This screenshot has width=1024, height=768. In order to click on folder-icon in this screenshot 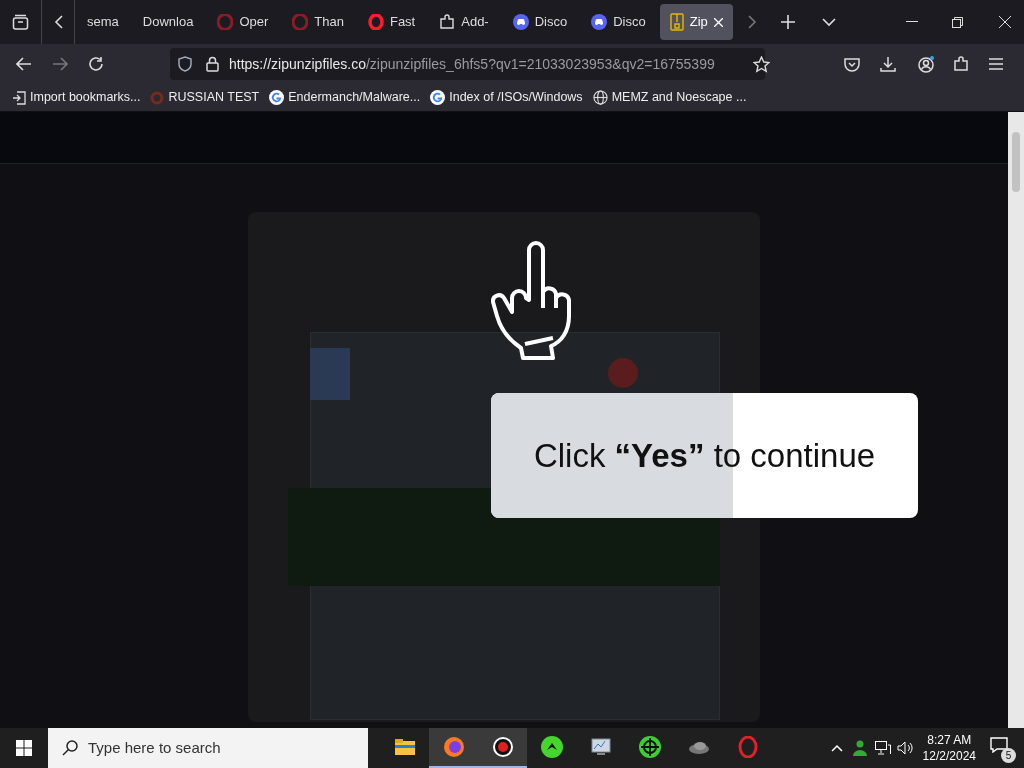, I will do `click(404, 747)`.